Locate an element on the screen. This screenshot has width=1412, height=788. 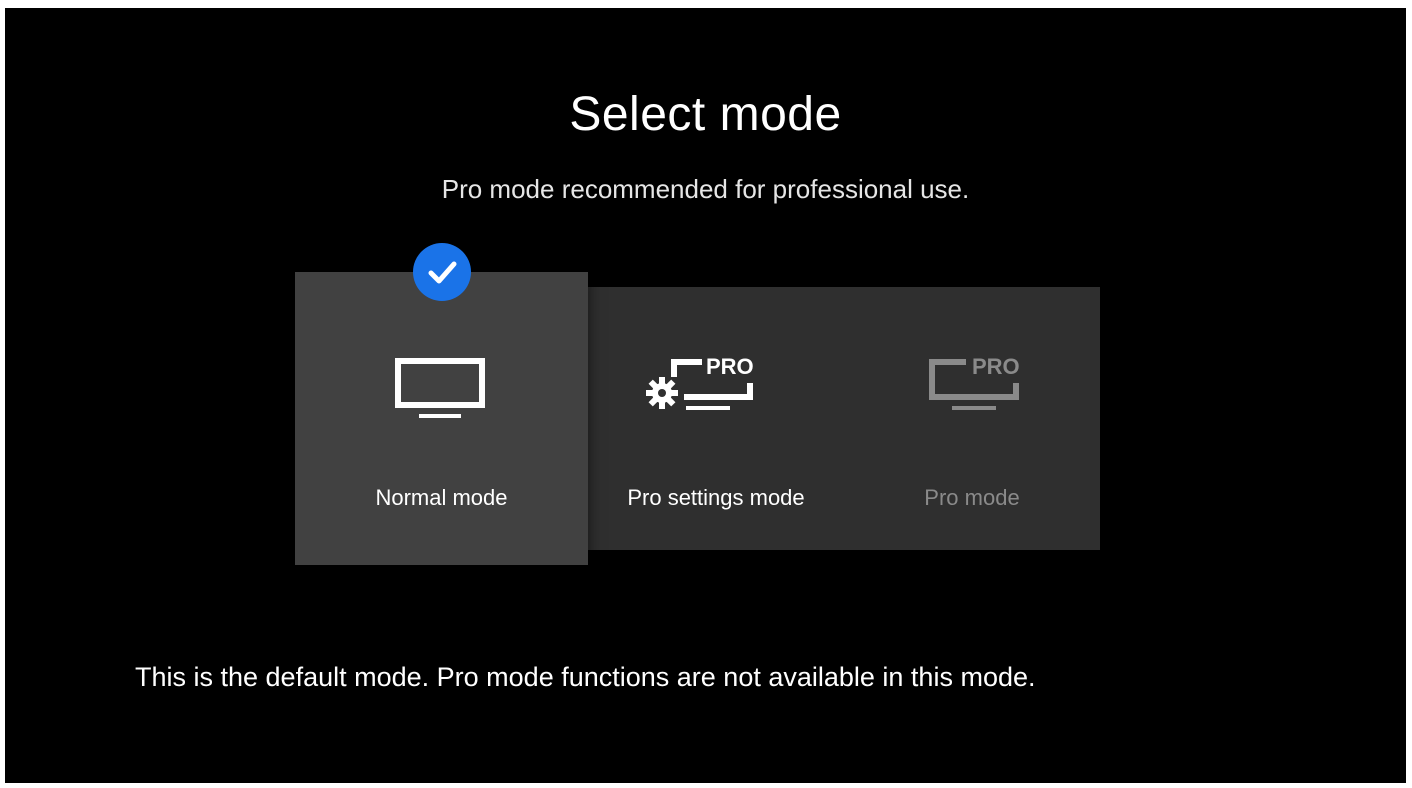
mode-option-normal: Normal mode is located at coordinates (441, 418).